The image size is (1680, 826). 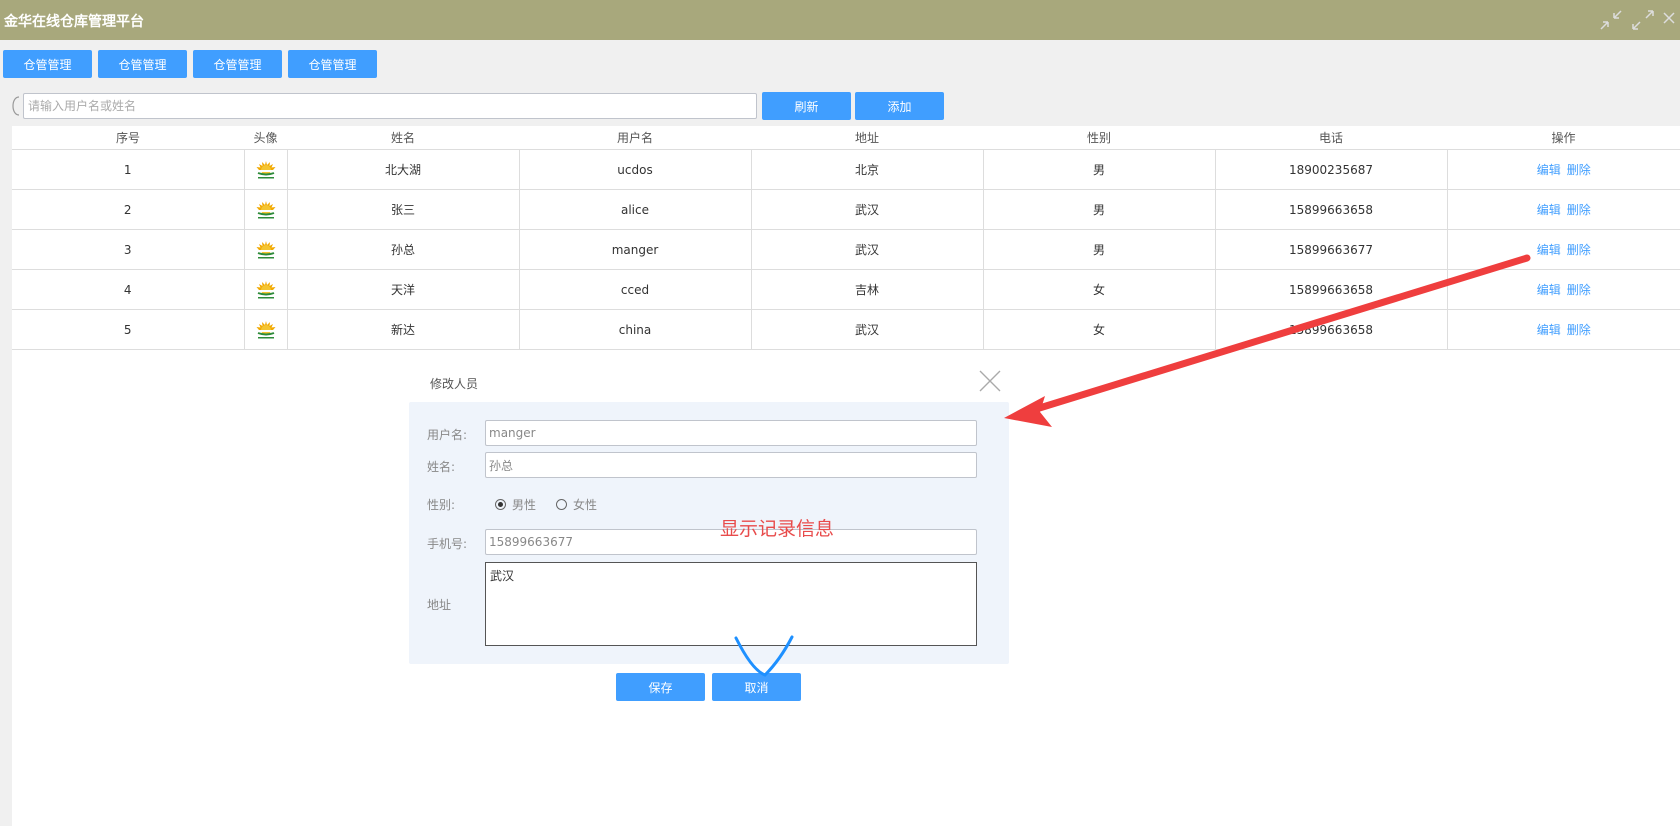 What do you see at coordinates (16, 106) in the screenshot?
I see `search-icon` at bounding box center [16, 106].